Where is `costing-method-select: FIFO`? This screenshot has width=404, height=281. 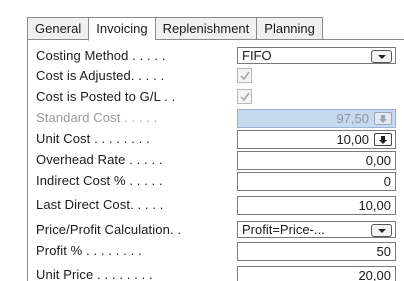 costing-method-select: FIFO is located at coordinates (316, 55).